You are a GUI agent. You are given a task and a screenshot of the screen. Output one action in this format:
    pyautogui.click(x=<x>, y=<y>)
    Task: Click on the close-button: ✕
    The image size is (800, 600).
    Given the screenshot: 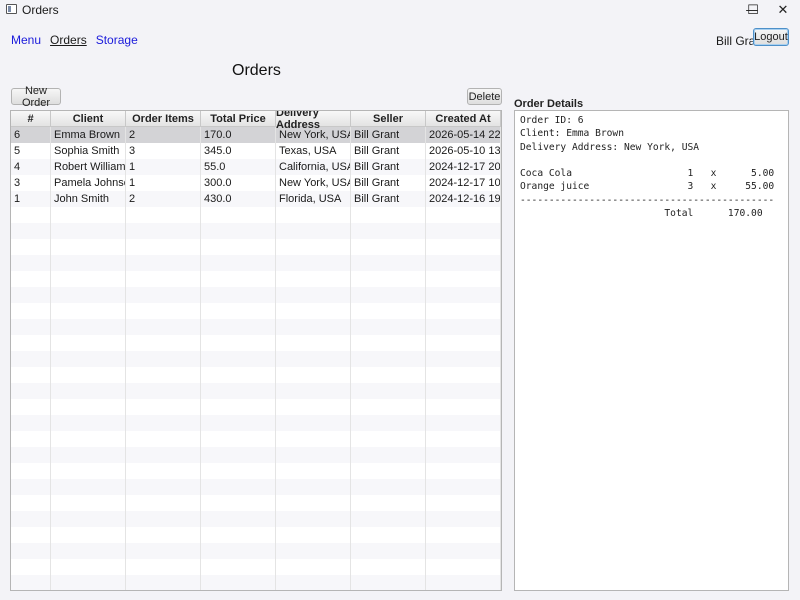 What is the action you would take?
    pyautogui.click(x=783, y=10)
    